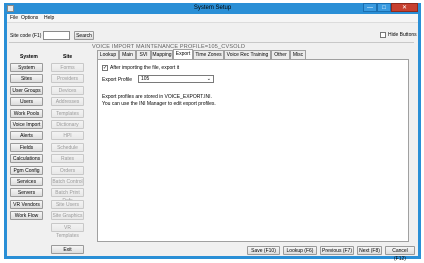 The image size is (424, 263). I want to click on tab-lookup: Lookup, so click(108, 54).